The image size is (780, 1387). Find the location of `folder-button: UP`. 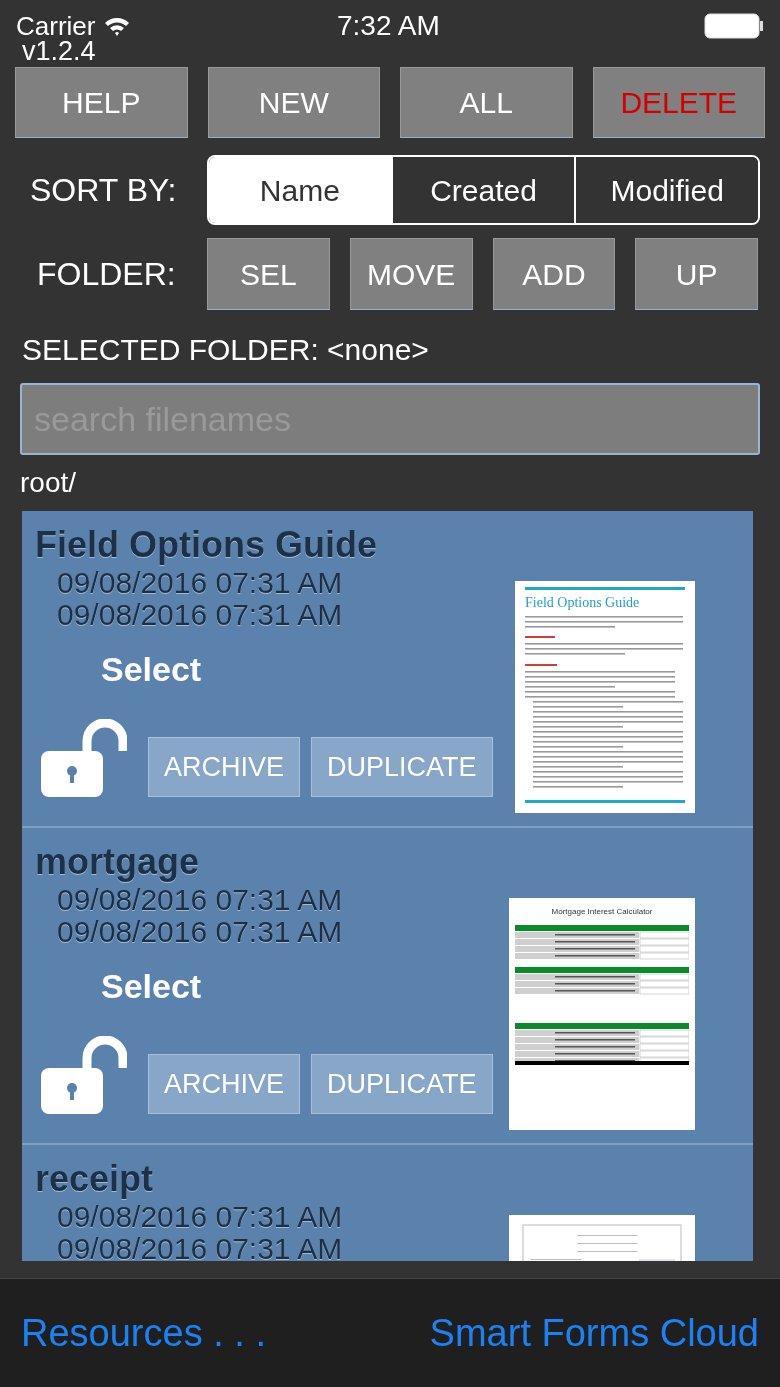

folder-button: UP is located at coordinates (696, 274).